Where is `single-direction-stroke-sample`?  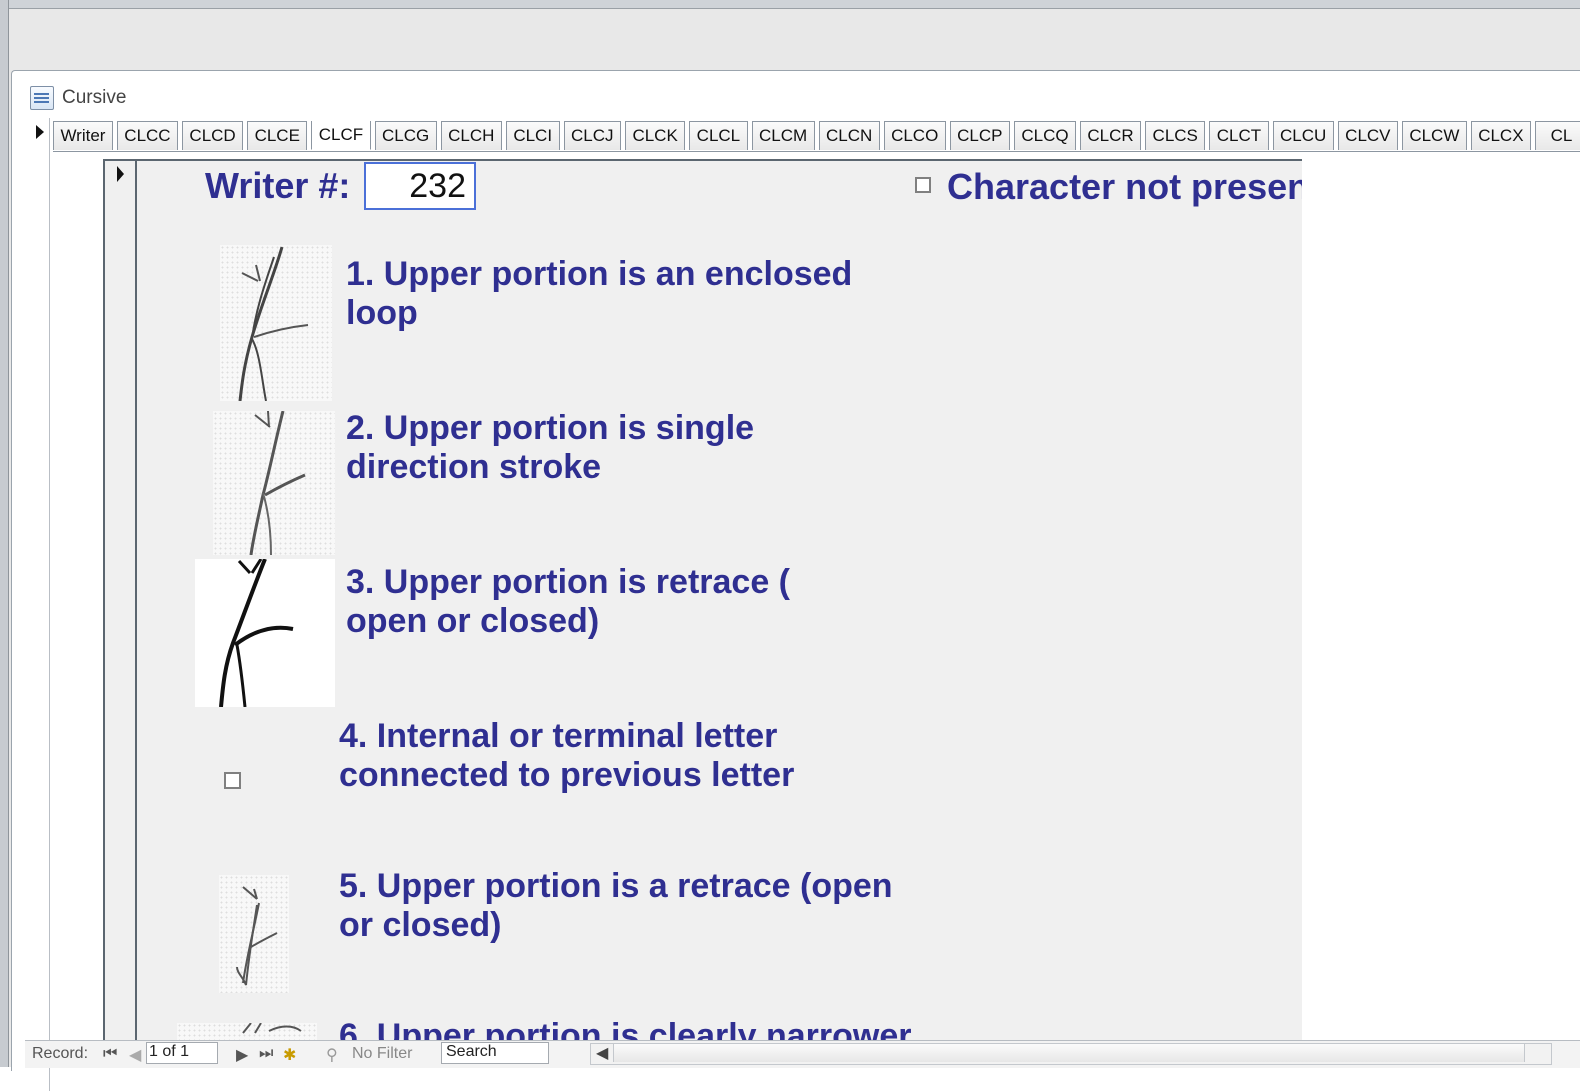
single-direction-stroke-sample is located at coordinates (274, 483).